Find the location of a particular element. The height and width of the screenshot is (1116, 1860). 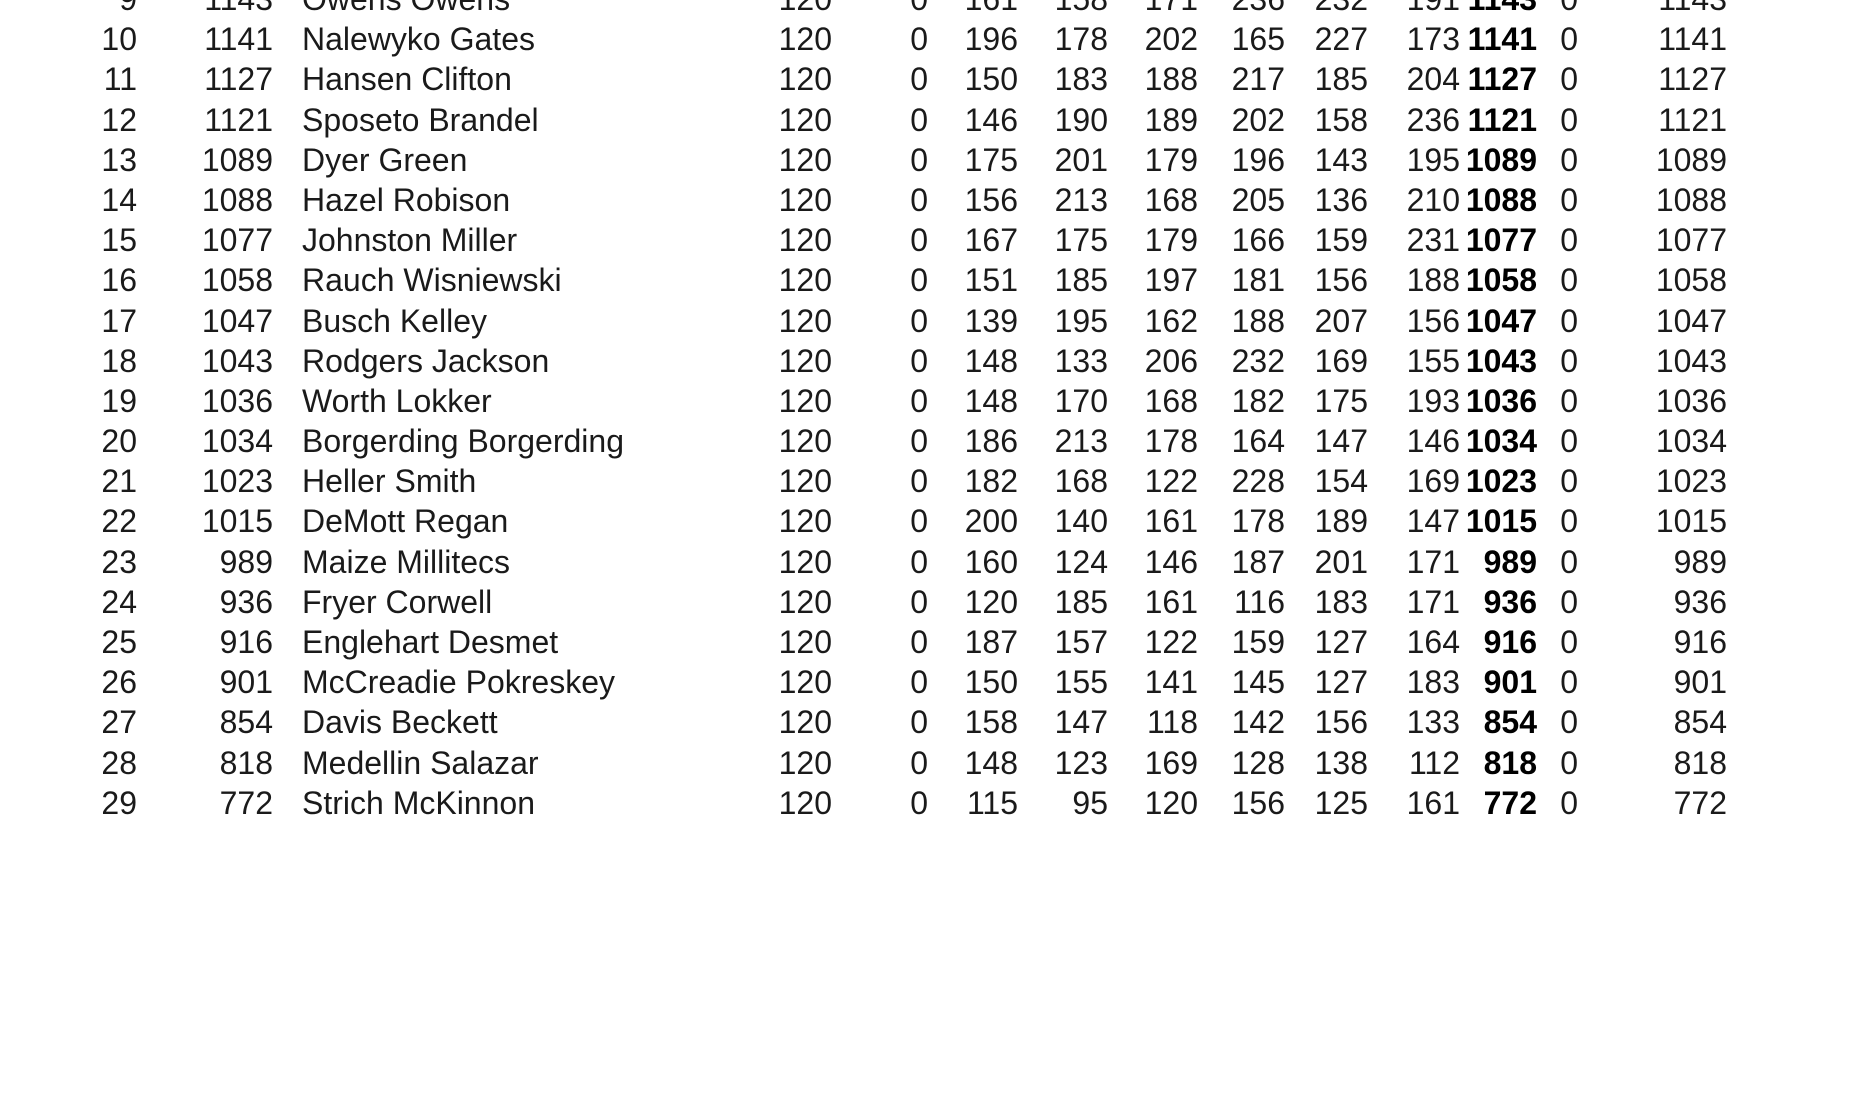

game-5-cell: 201 is located at coordinates (1341, 561).